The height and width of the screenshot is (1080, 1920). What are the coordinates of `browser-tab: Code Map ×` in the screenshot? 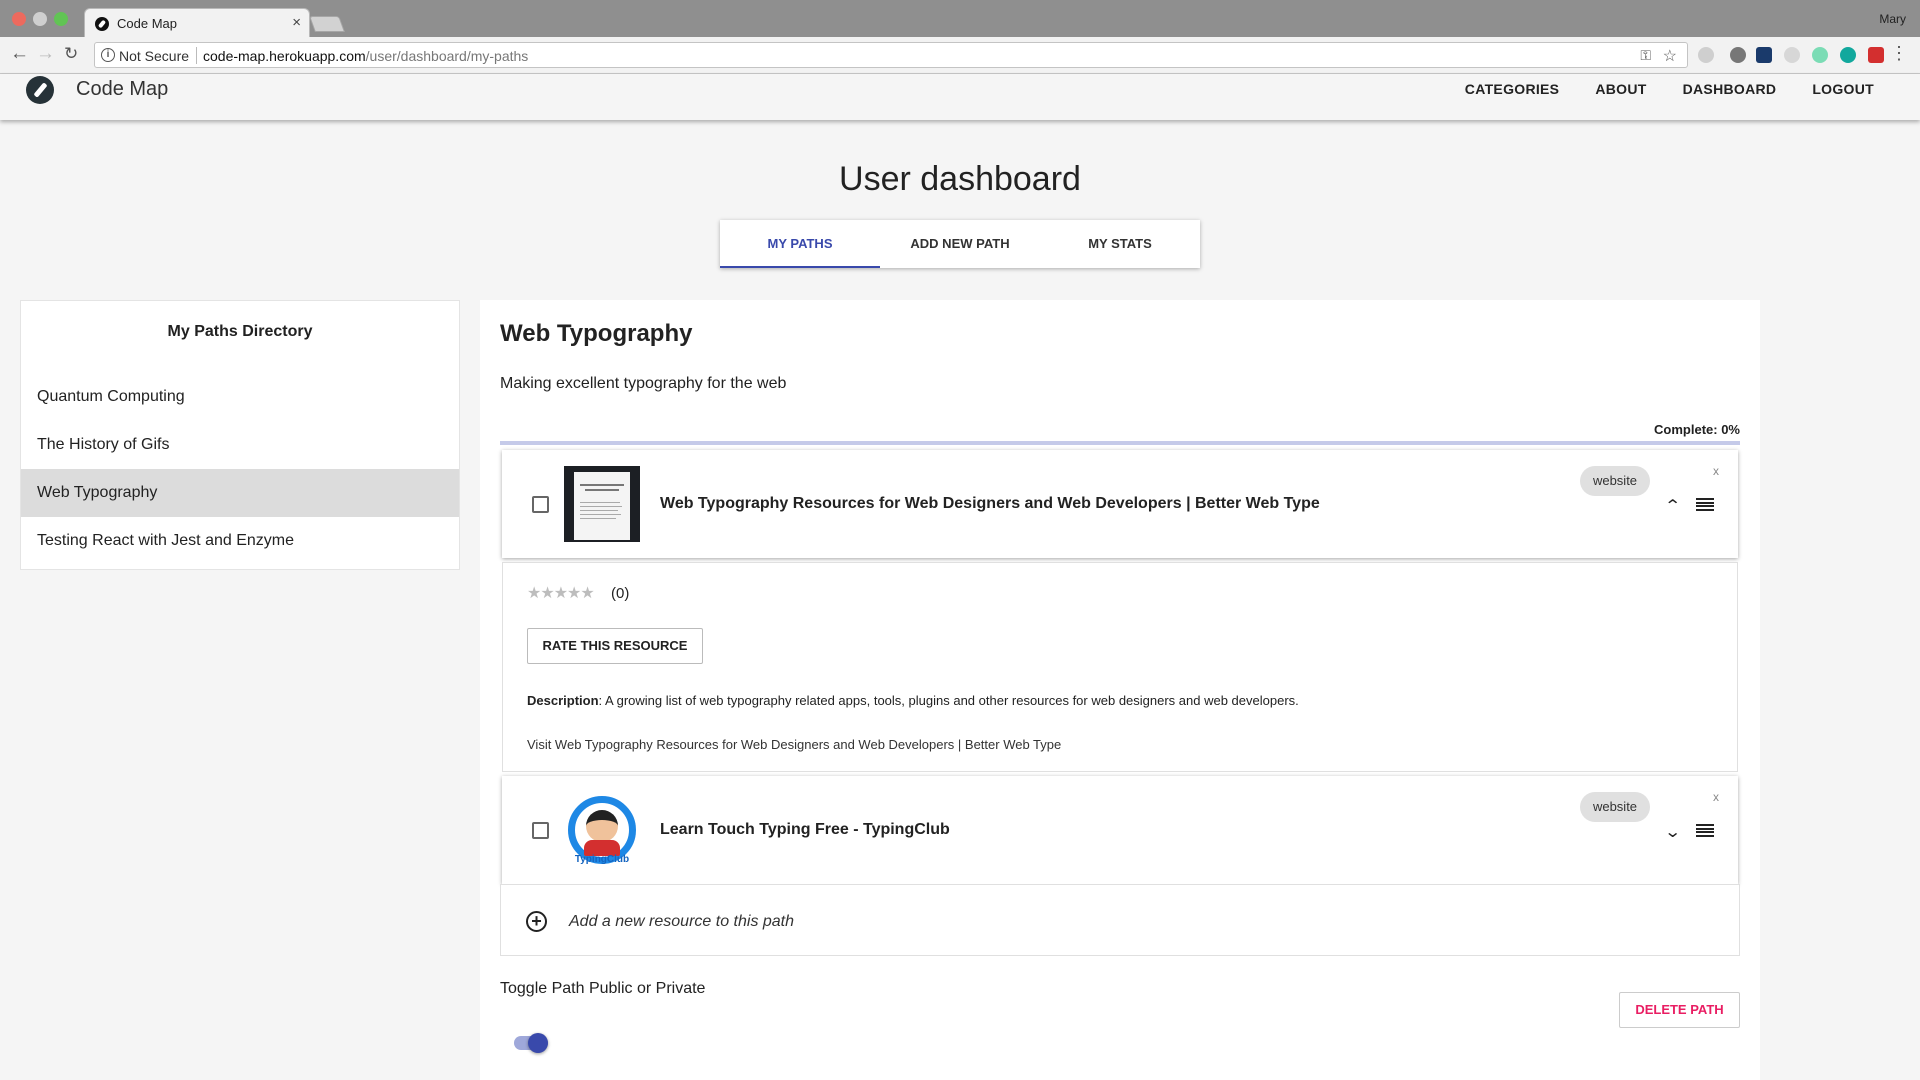 It's located at (197, 23).